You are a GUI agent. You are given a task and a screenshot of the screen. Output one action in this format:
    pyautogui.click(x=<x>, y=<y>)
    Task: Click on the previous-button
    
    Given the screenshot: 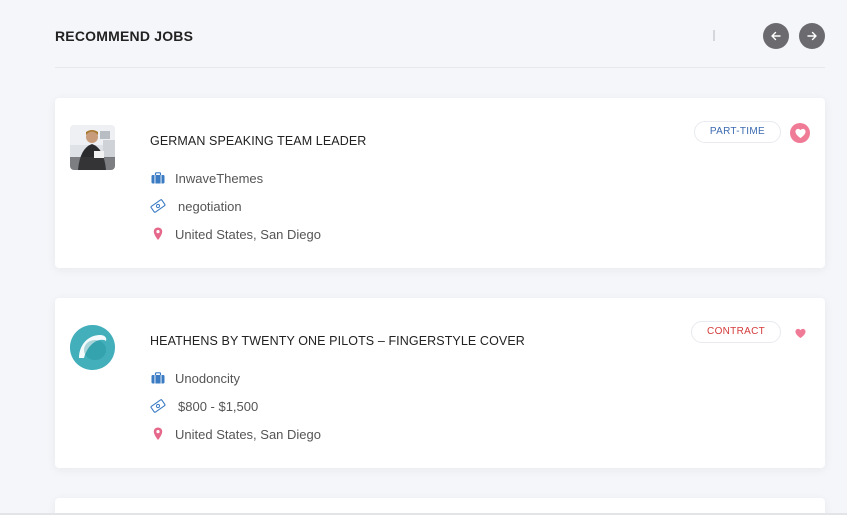 What is the action you would take?
    pyautogui.click(x=776, y=36)
    